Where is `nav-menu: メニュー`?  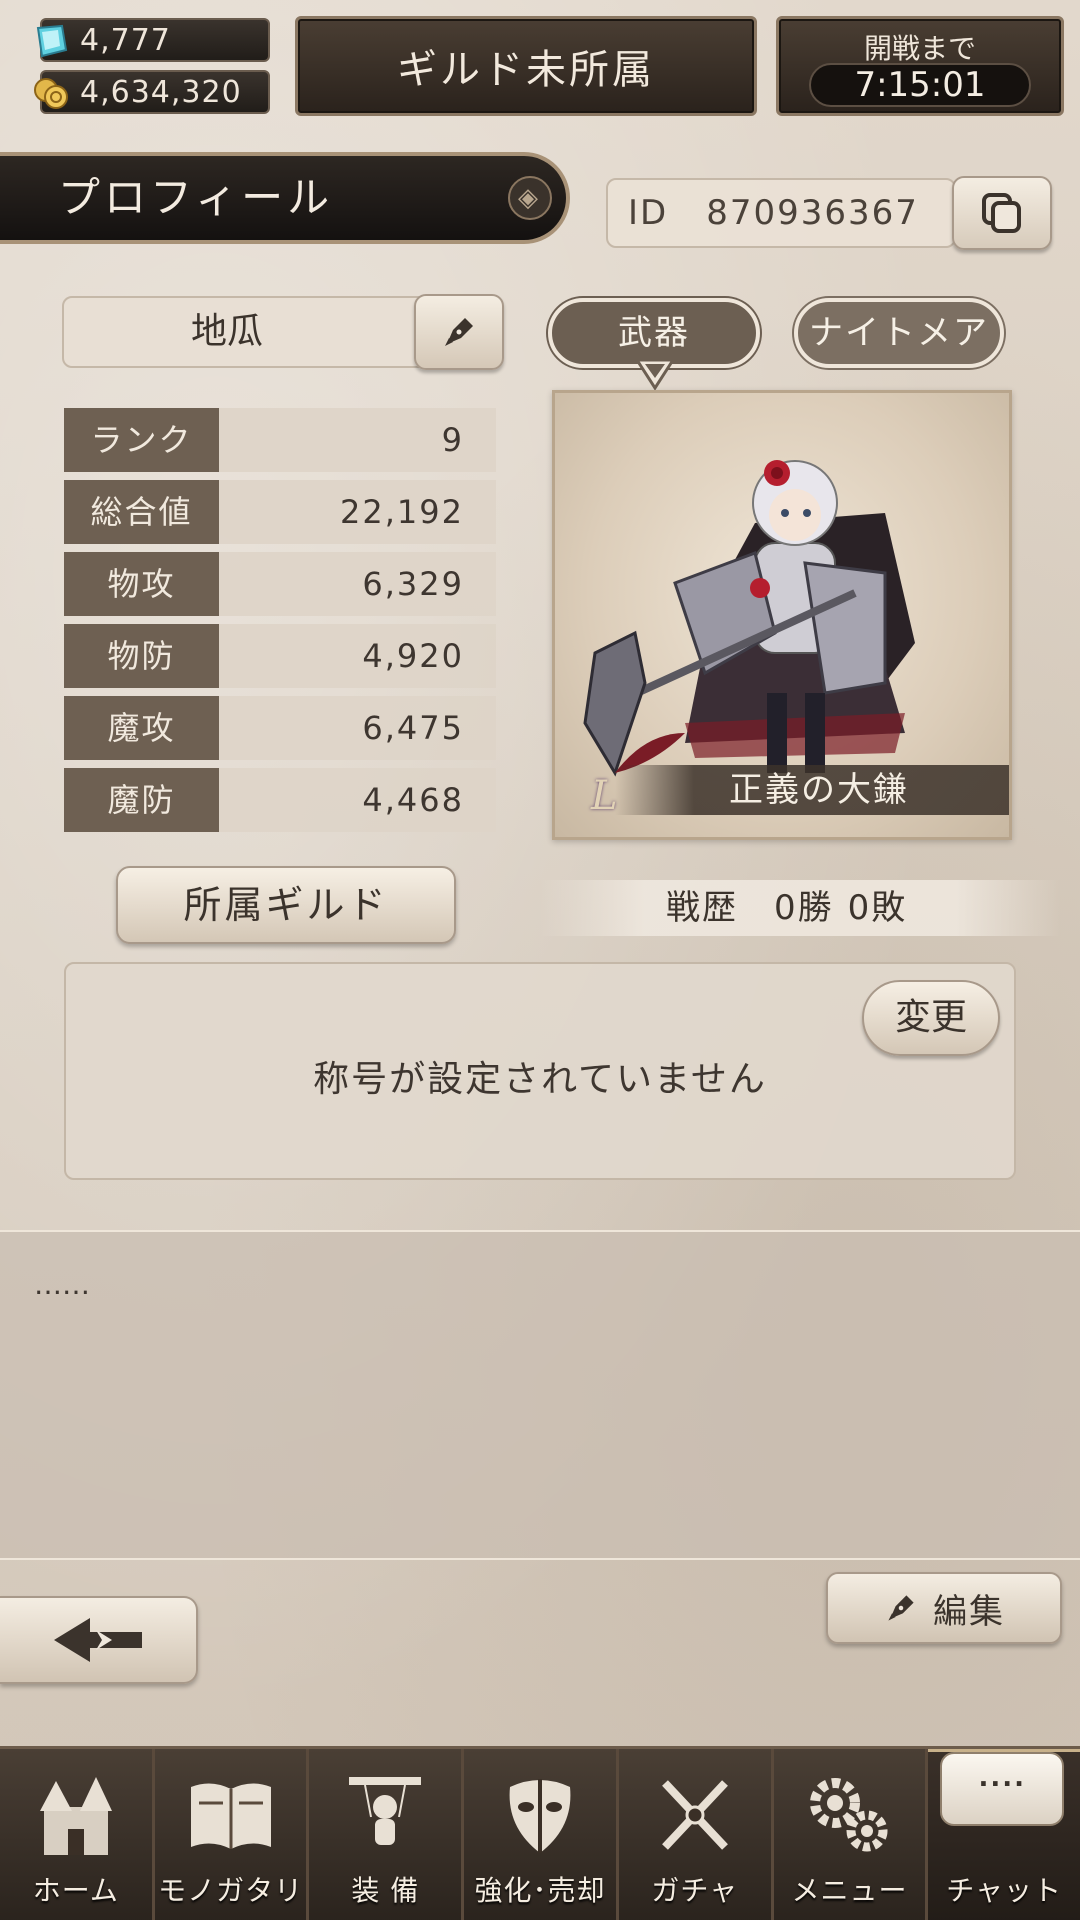
nav-menu: メニュー is located at coordinates (851, 1834).